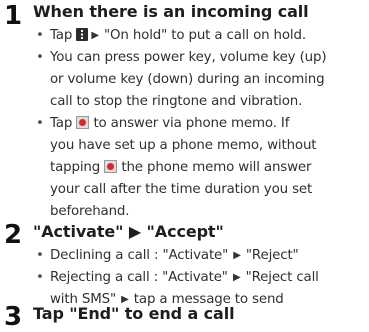  I want to click on bullet-line: you have set up a phone memo, without, so click(183, 145).